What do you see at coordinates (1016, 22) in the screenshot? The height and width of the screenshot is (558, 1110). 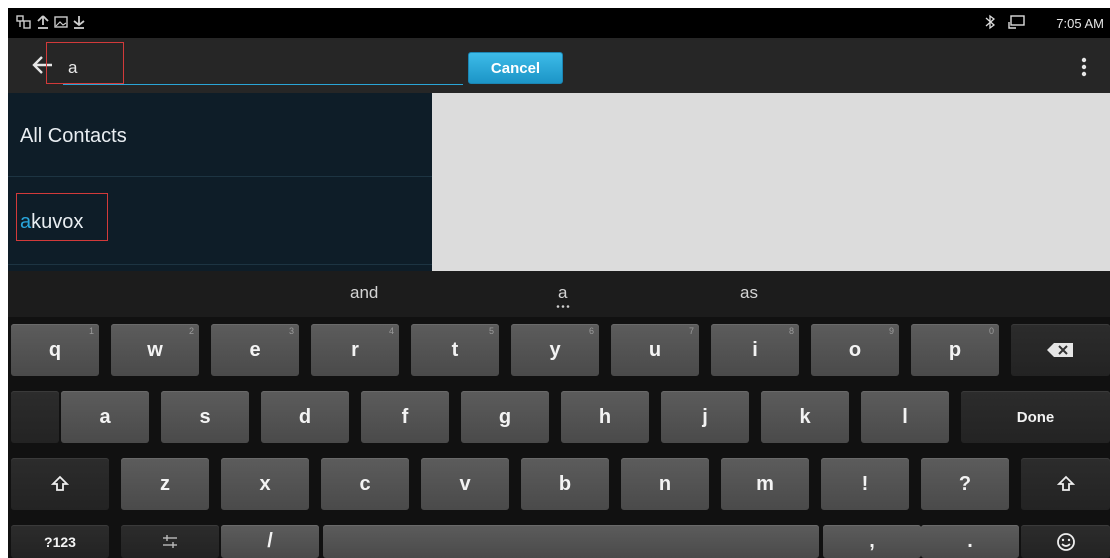 I see `screen-cast-icon` at bounding box center [1016, 22].